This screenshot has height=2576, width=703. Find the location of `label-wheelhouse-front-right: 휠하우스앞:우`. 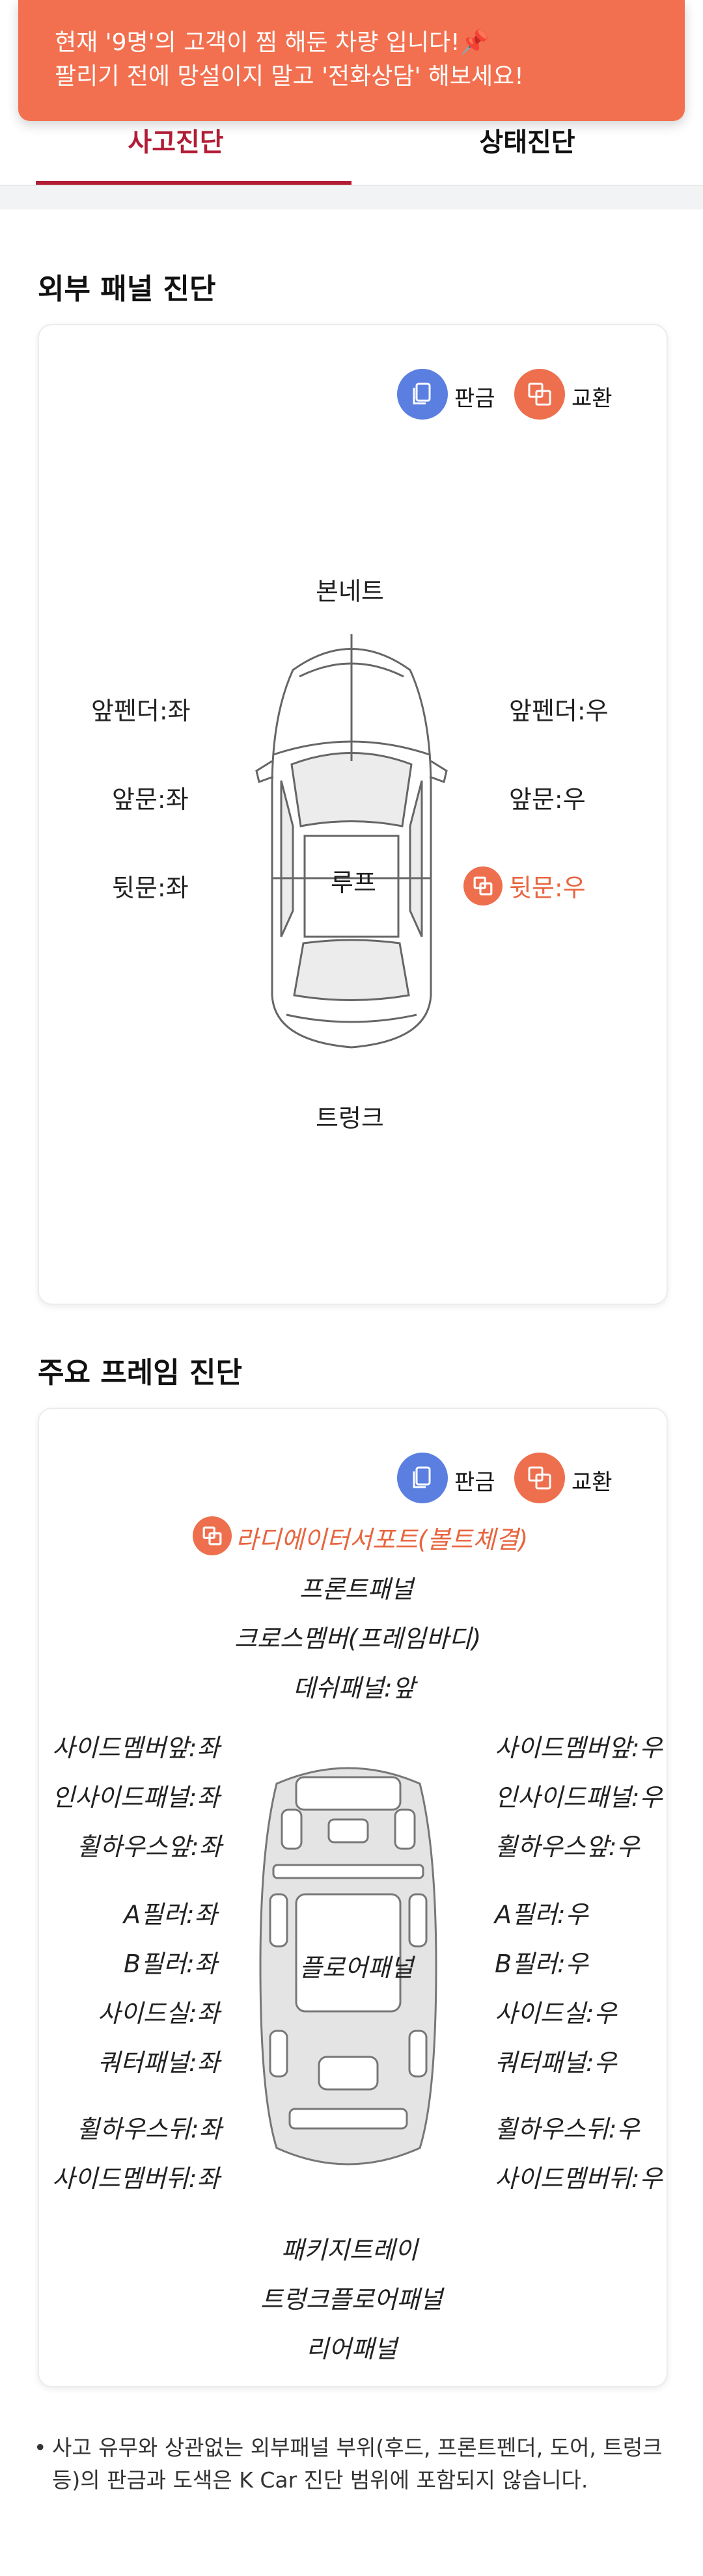

label-wheelhouse-front-right: 휠하우스앞:우 is located at coordinates (567, 1847).